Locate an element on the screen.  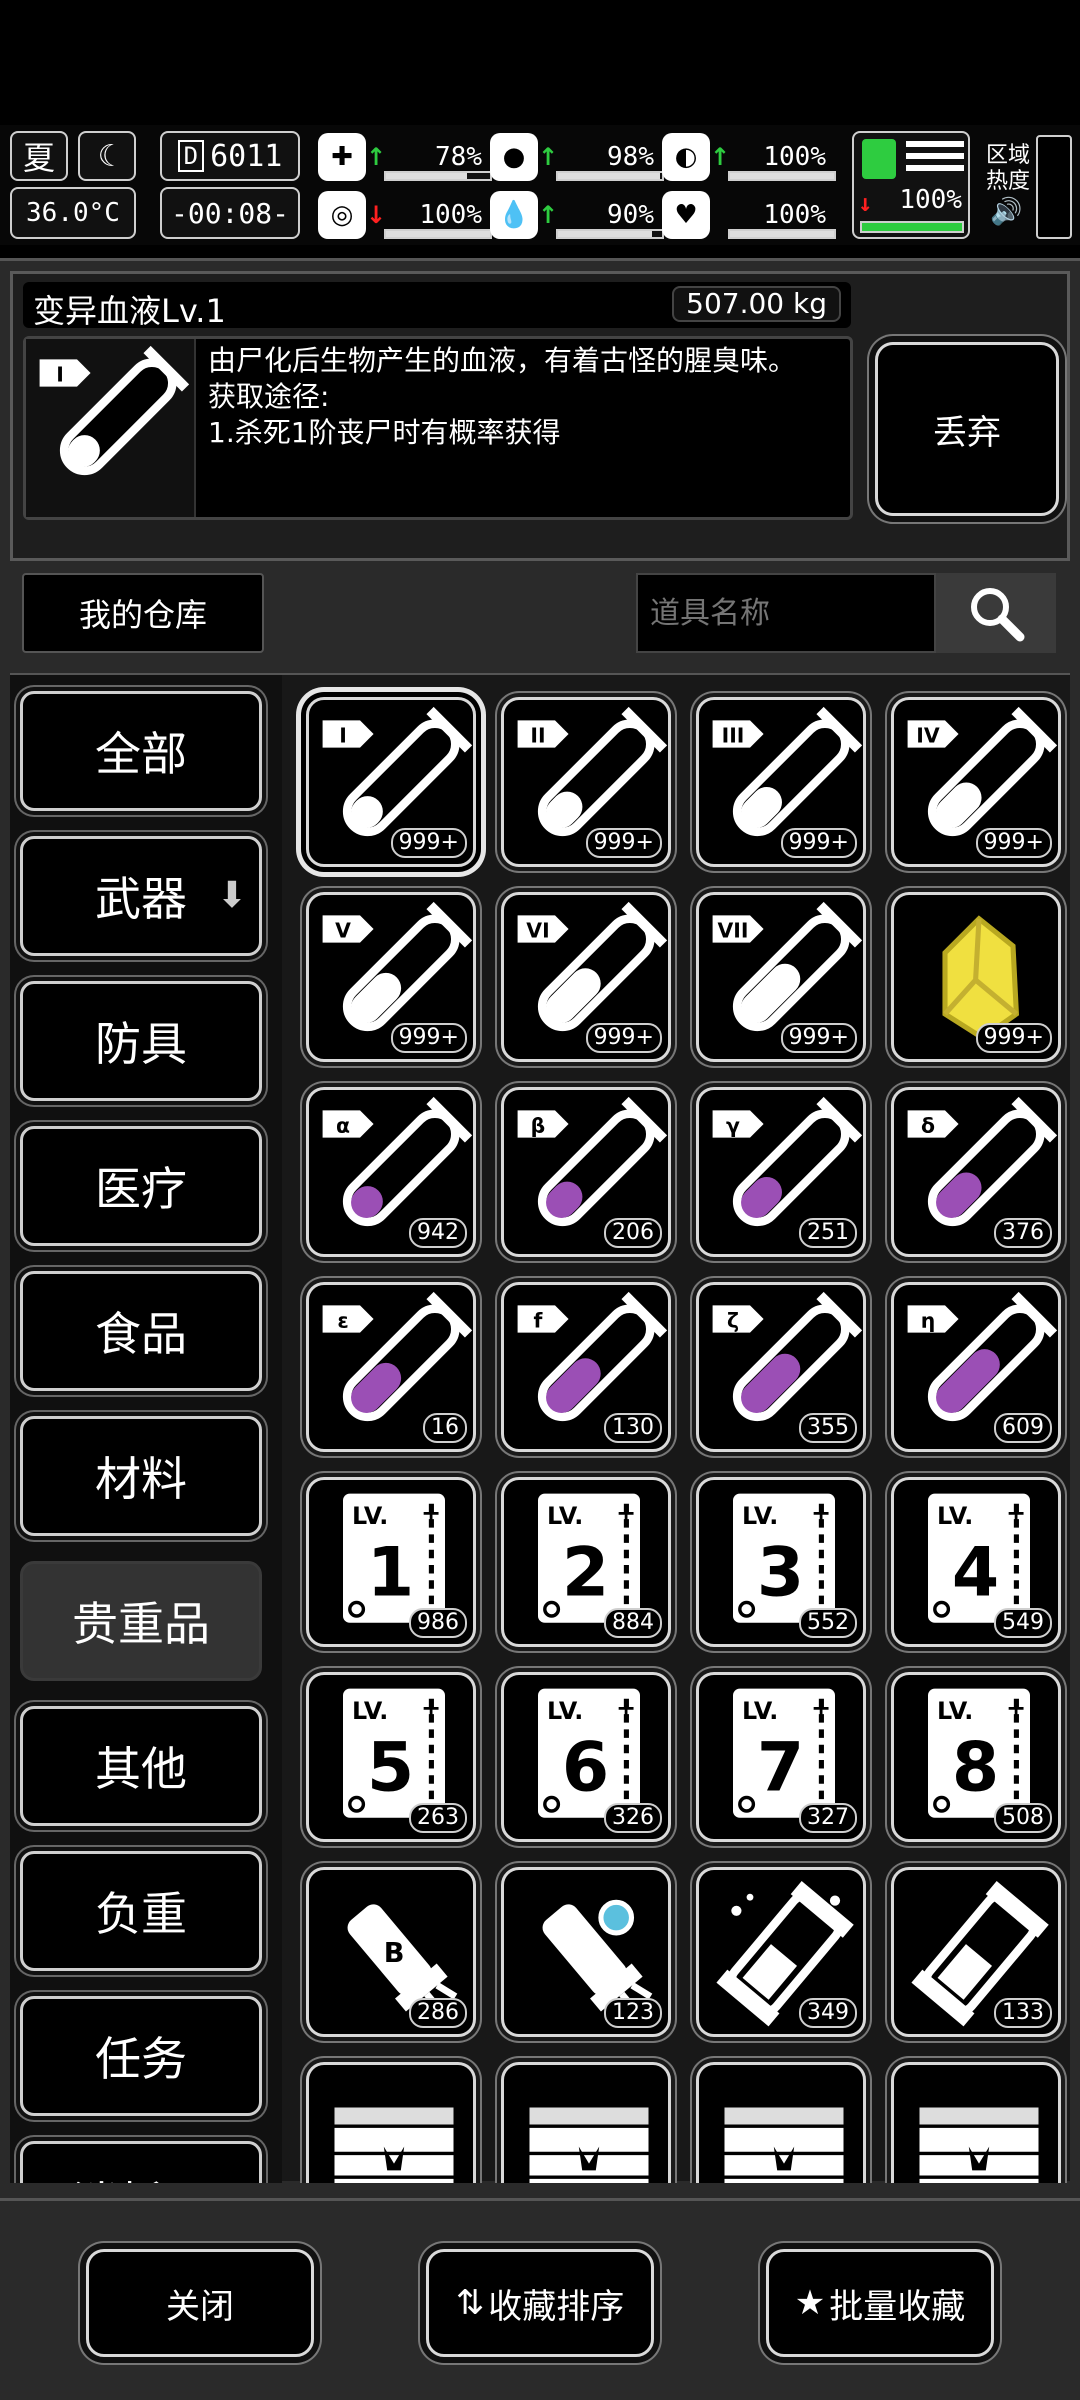
favorite-sort-button: ⇅ 收藏排序 is located at coordinates (540, 2303).